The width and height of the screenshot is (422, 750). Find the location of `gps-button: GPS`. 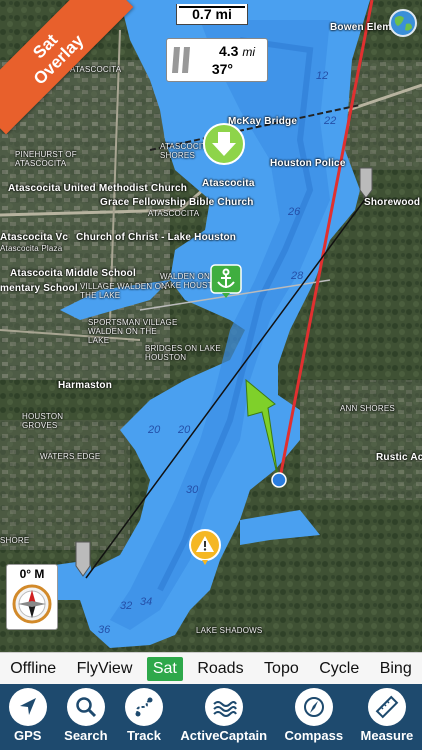

gps-button: GPS is located at coordinates (27, 713).